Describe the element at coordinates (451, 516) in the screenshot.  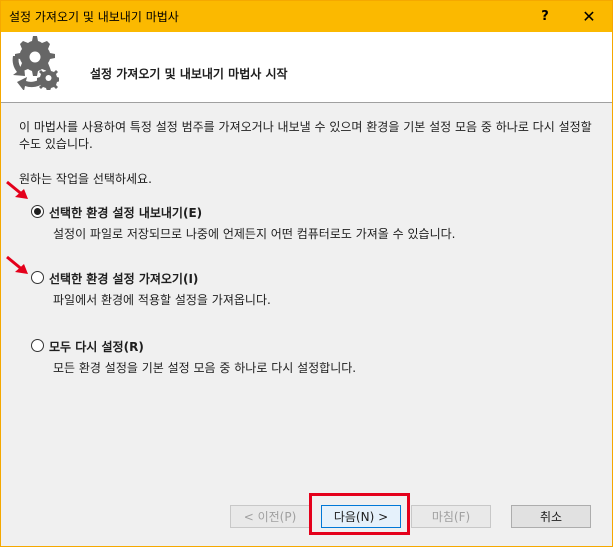
I see `finish-button: 마침(F)` at that location.